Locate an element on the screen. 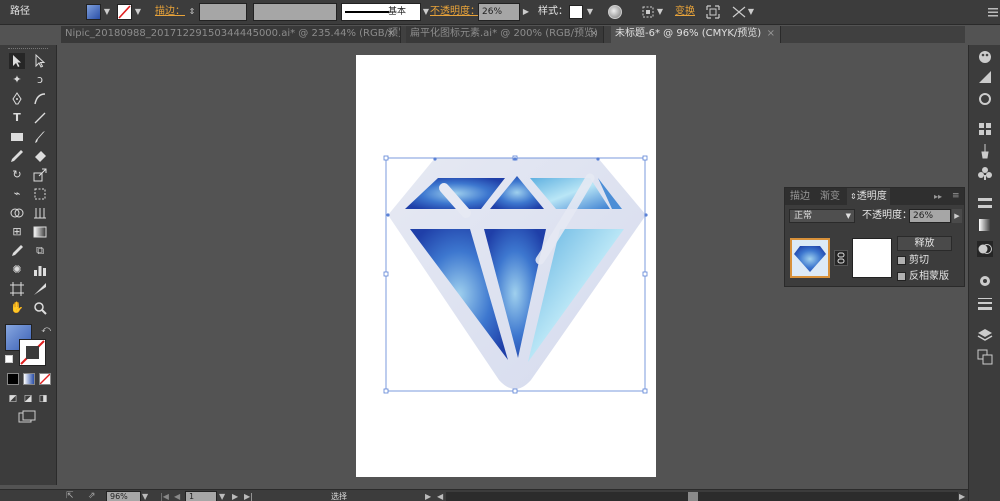 The height and width of the screenshot is (501, 1000). opacity-slider-icon: ▶ is located at coordinates (957, 216).